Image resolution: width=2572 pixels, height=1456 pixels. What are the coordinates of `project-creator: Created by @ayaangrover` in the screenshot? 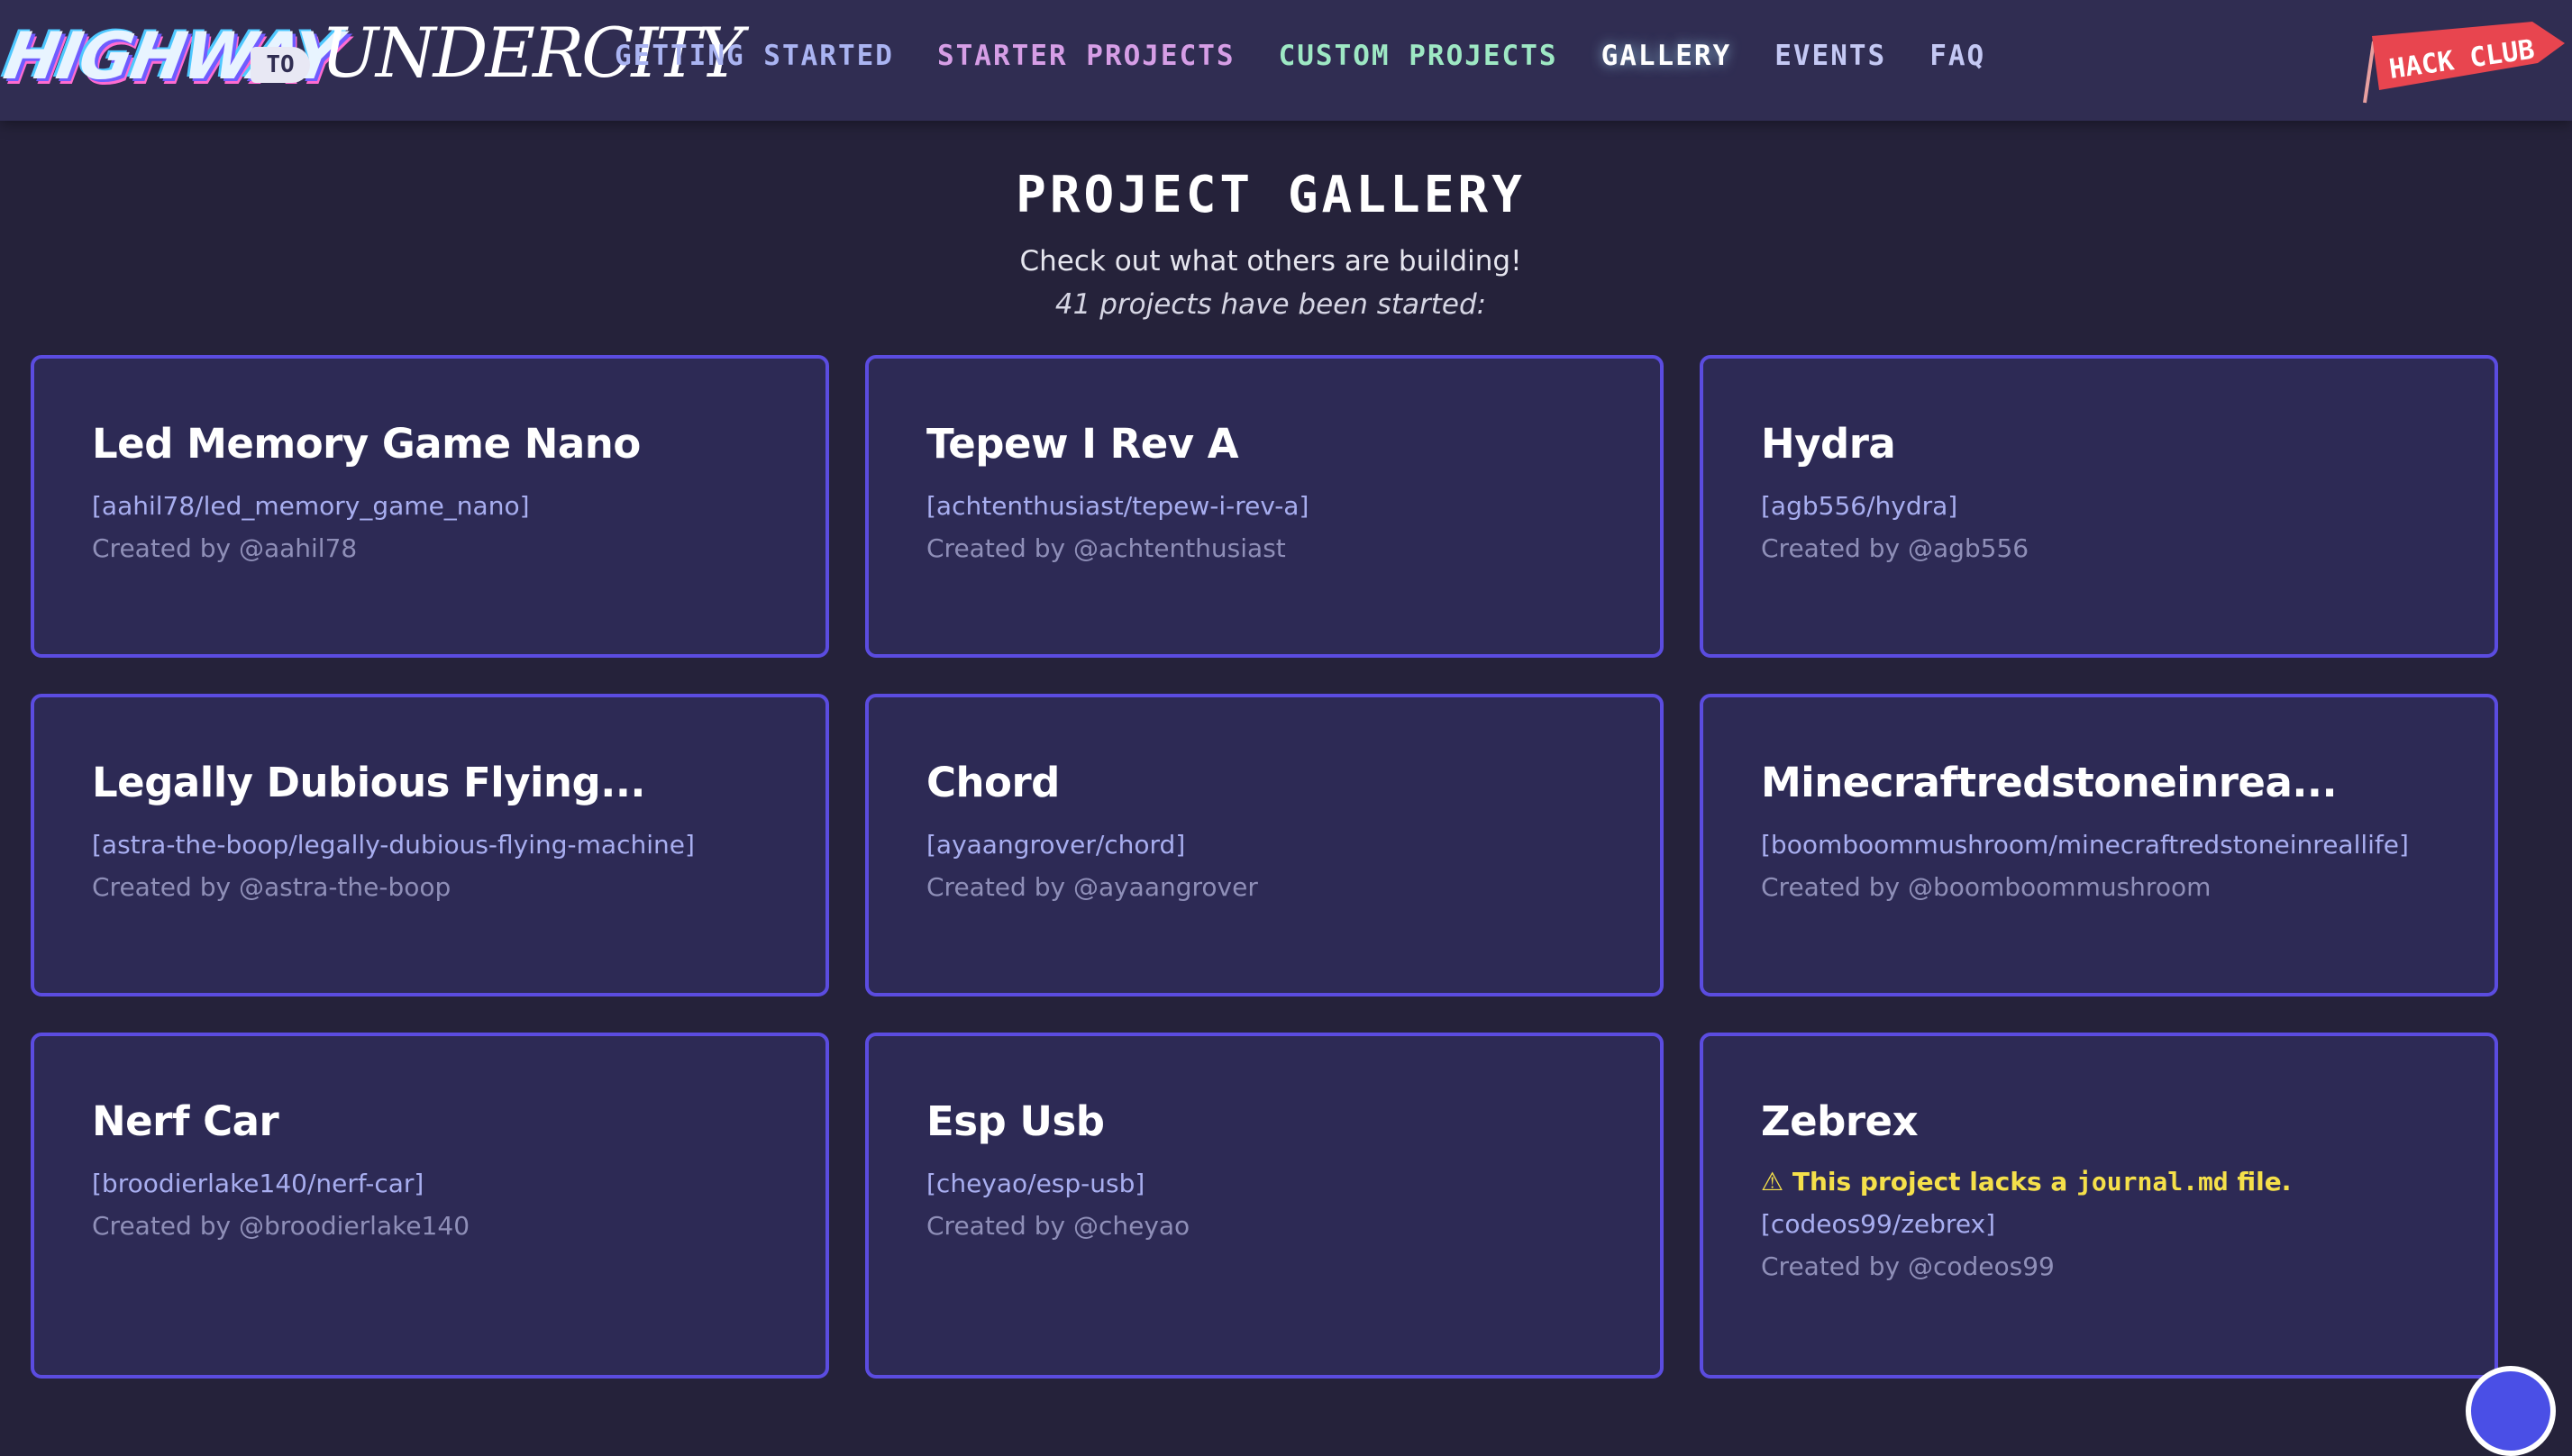 It's located at (1092, 887).